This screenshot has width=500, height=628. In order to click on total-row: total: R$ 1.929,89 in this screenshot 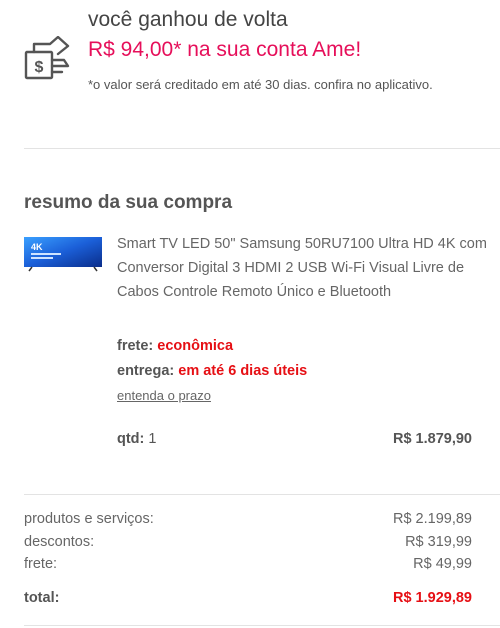, I will do `click(248, 600)`.